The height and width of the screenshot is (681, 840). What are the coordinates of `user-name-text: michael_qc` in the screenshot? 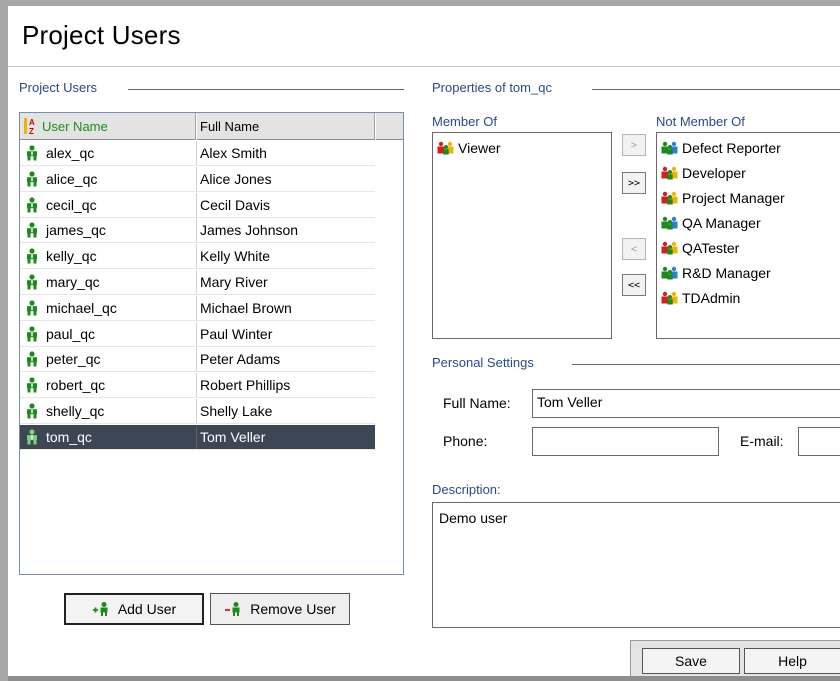 It's located at (81, 307).